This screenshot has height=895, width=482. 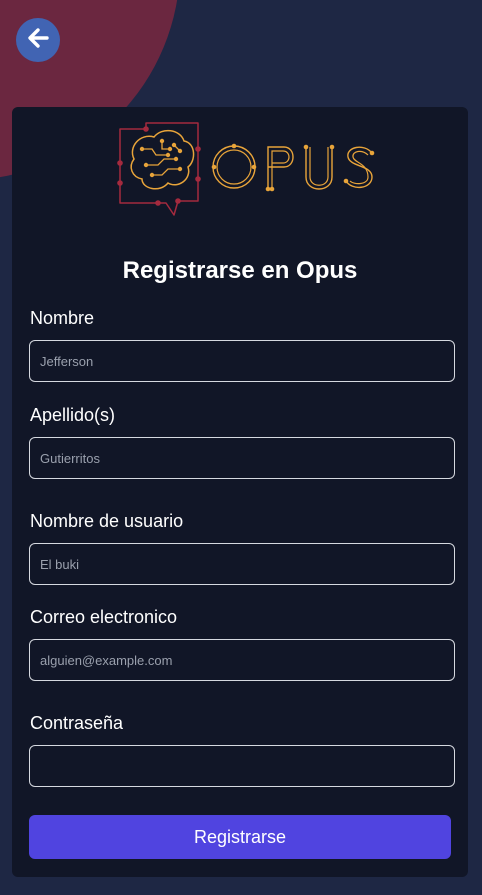 I want to click on username-label: Nombre de usuario, so click(x=107, y=521).